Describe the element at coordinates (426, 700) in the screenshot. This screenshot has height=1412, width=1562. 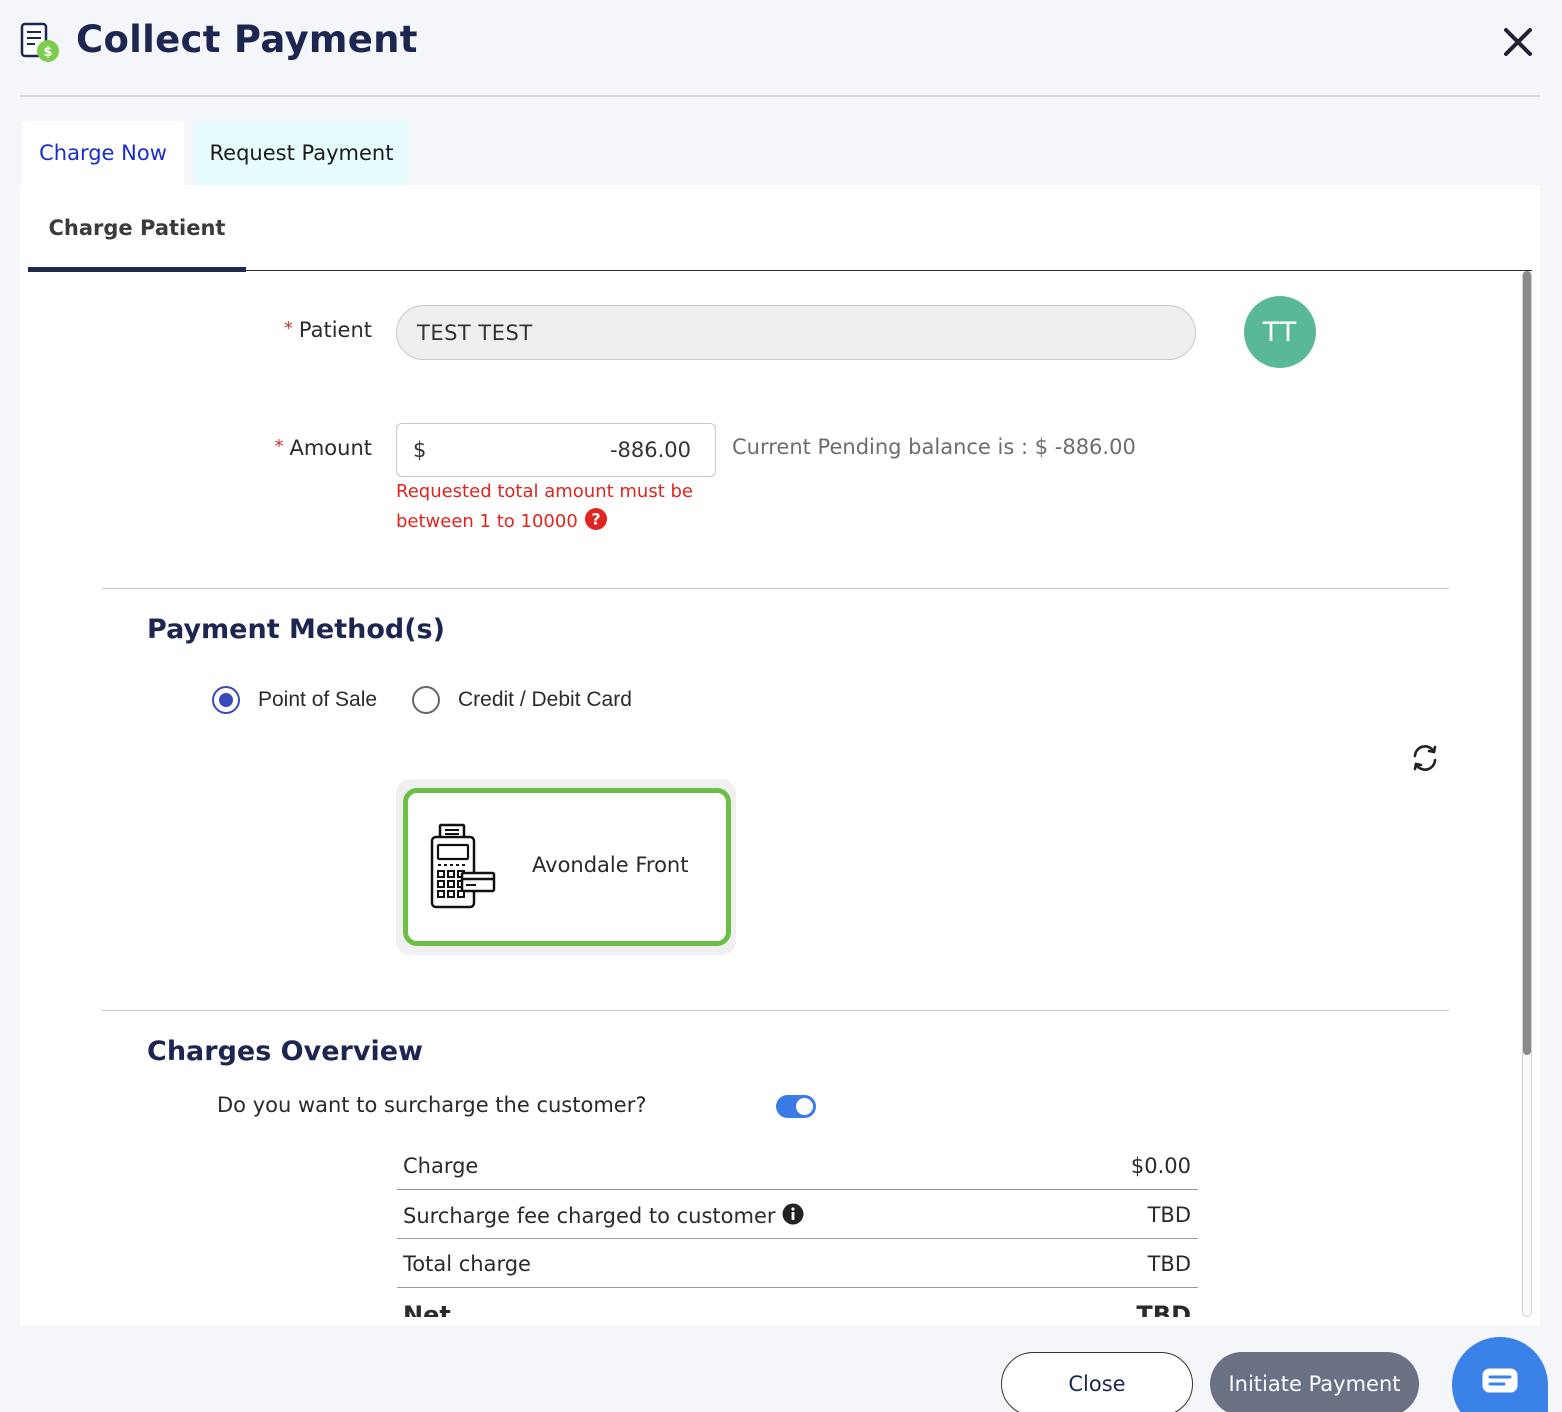
I see `radio-button` at that location.